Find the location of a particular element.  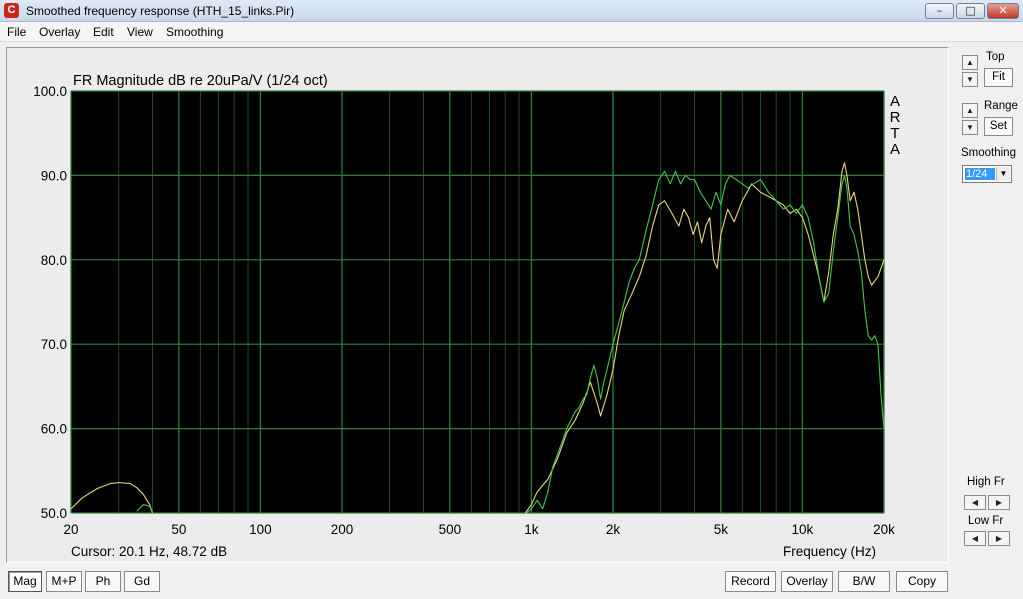

watermark-letter: R is located at coordinates (895, 117).